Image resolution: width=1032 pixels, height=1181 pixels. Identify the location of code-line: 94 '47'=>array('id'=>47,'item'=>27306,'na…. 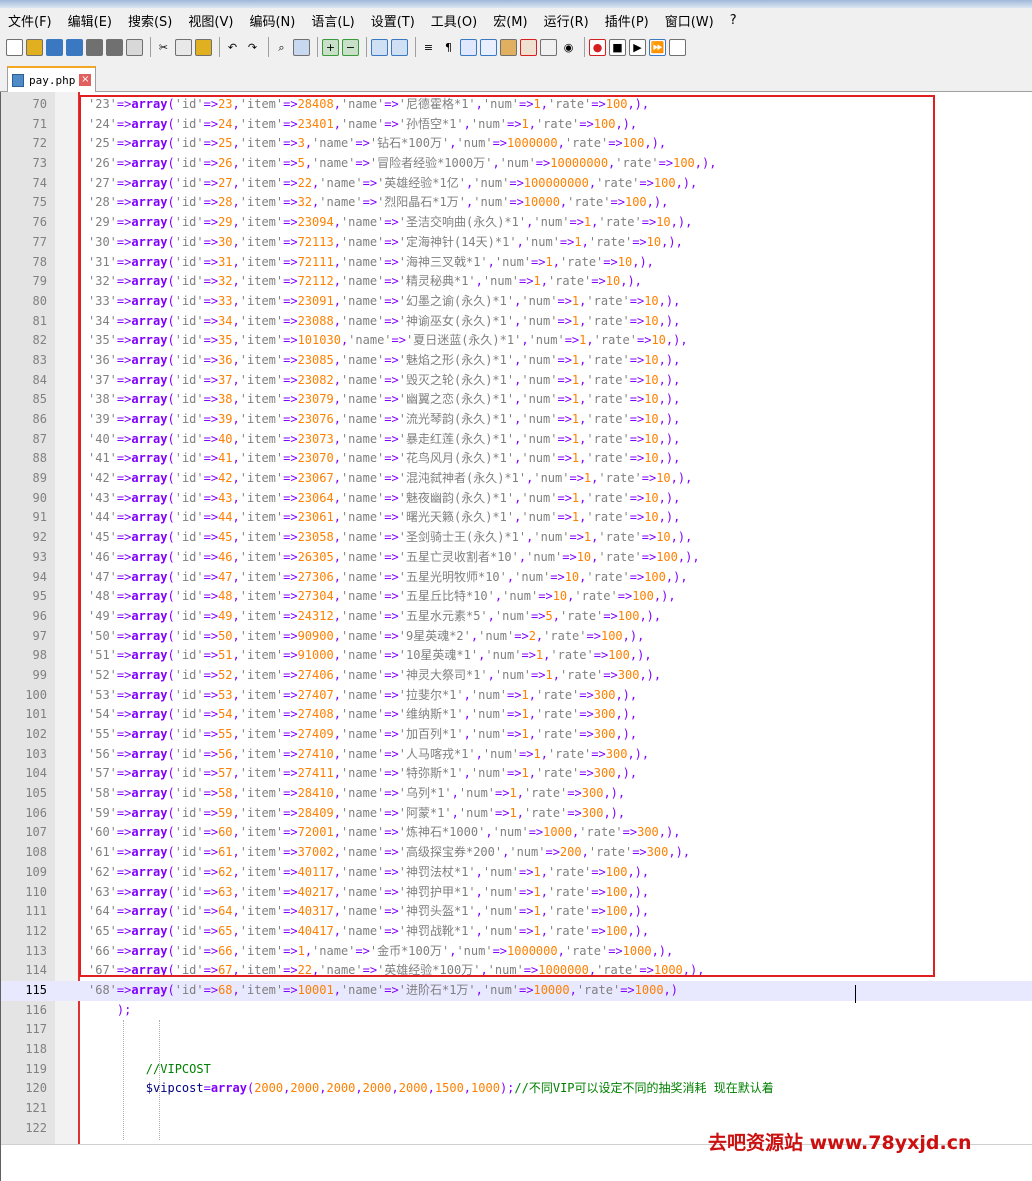
(516, 578).